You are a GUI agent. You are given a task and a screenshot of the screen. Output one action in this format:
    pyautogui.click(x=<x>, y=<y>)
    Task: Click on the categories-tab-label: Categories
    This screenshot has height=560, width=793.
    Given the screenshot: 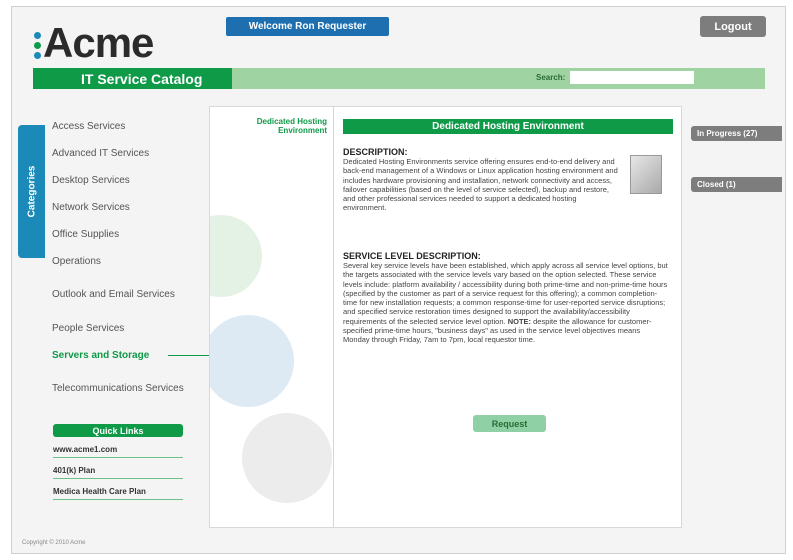 What is the action you would take?
    pyautogui.click(x=31, y=191)
    